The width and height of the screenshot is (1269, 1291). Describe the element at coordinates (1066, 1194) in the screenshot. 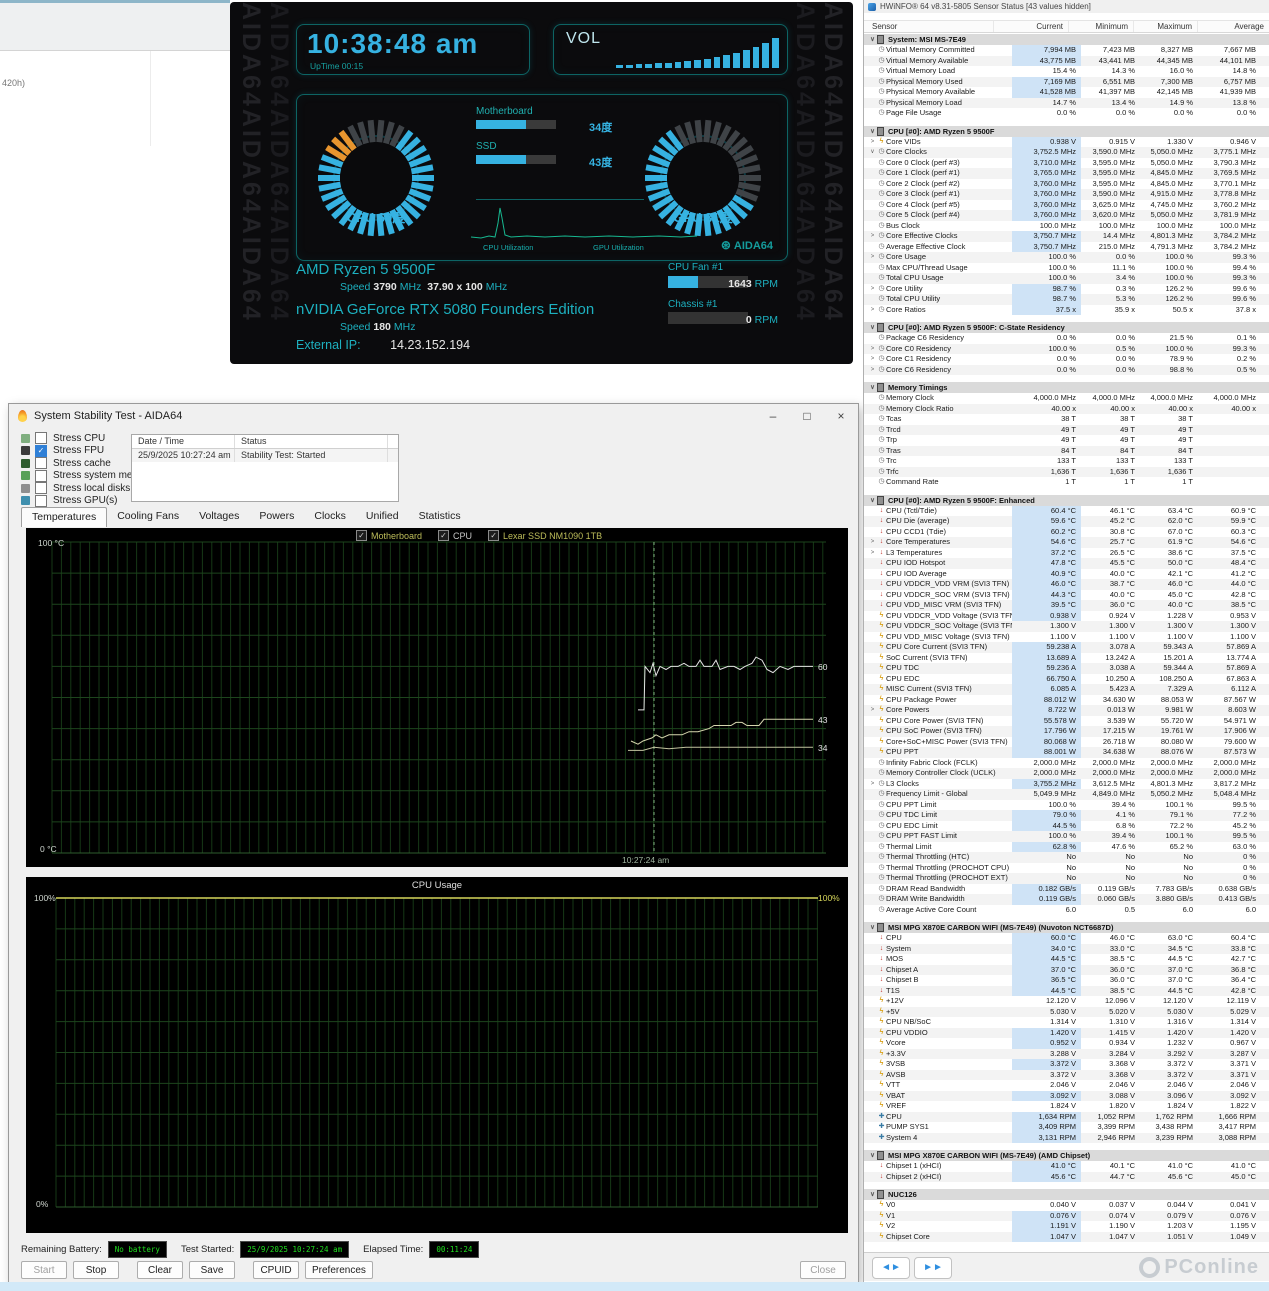

I see `sensor-section-header: ∨ NUC126` at that location.